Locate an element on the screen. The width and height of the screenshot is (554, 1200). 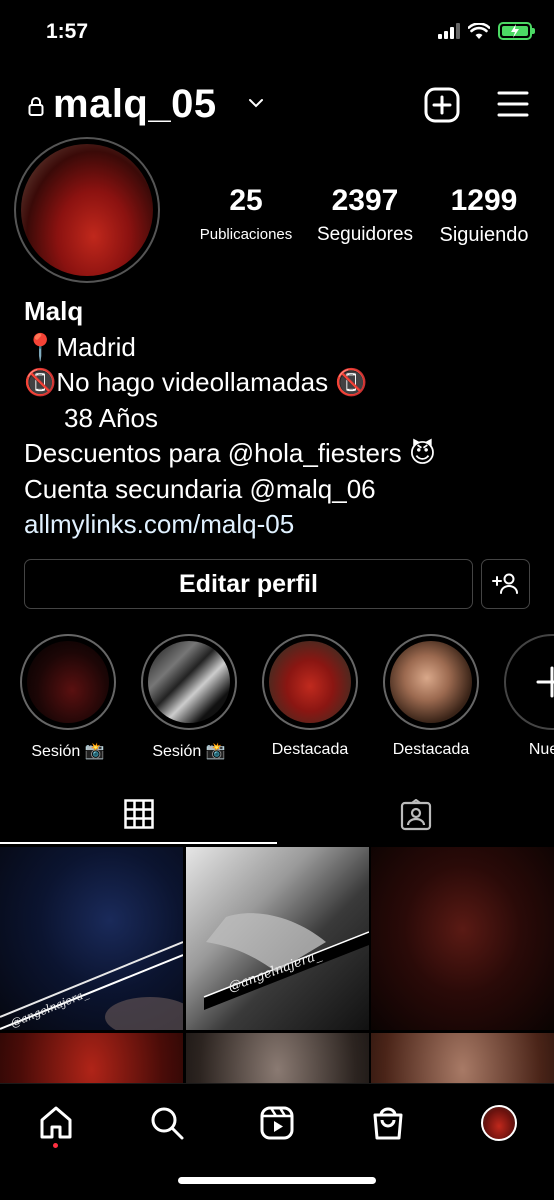
bio-line-discounts: Descuentos para @hola_fiesters 😈 is located at coordinates (284, 454).